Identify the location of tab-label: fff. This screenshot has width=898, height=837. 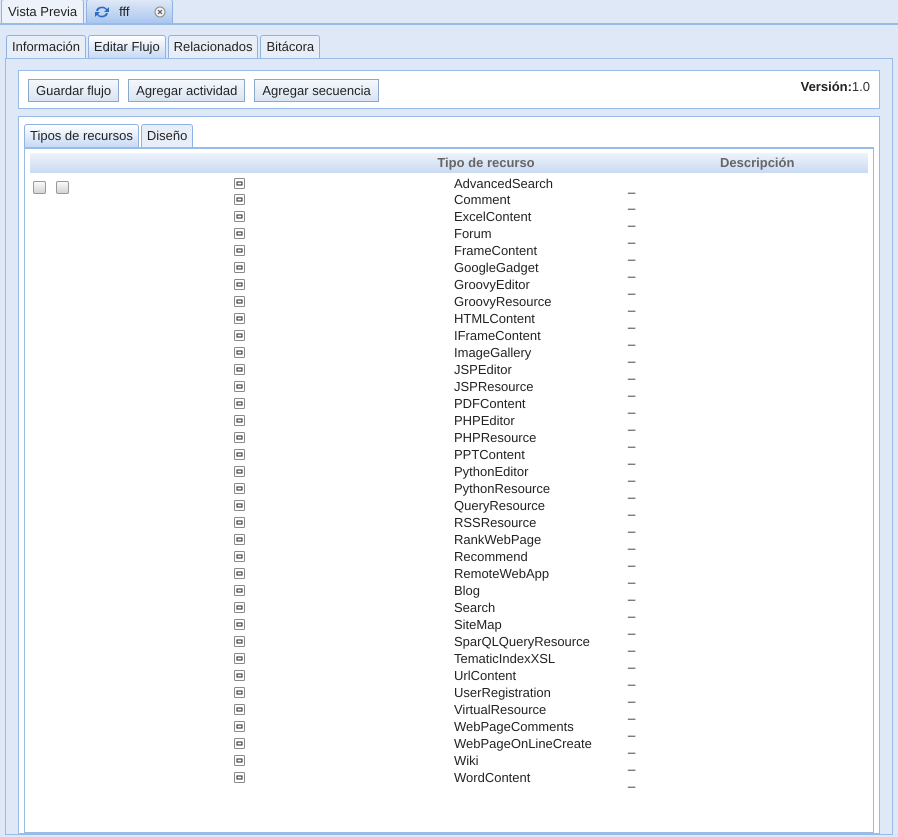
(124, 11).